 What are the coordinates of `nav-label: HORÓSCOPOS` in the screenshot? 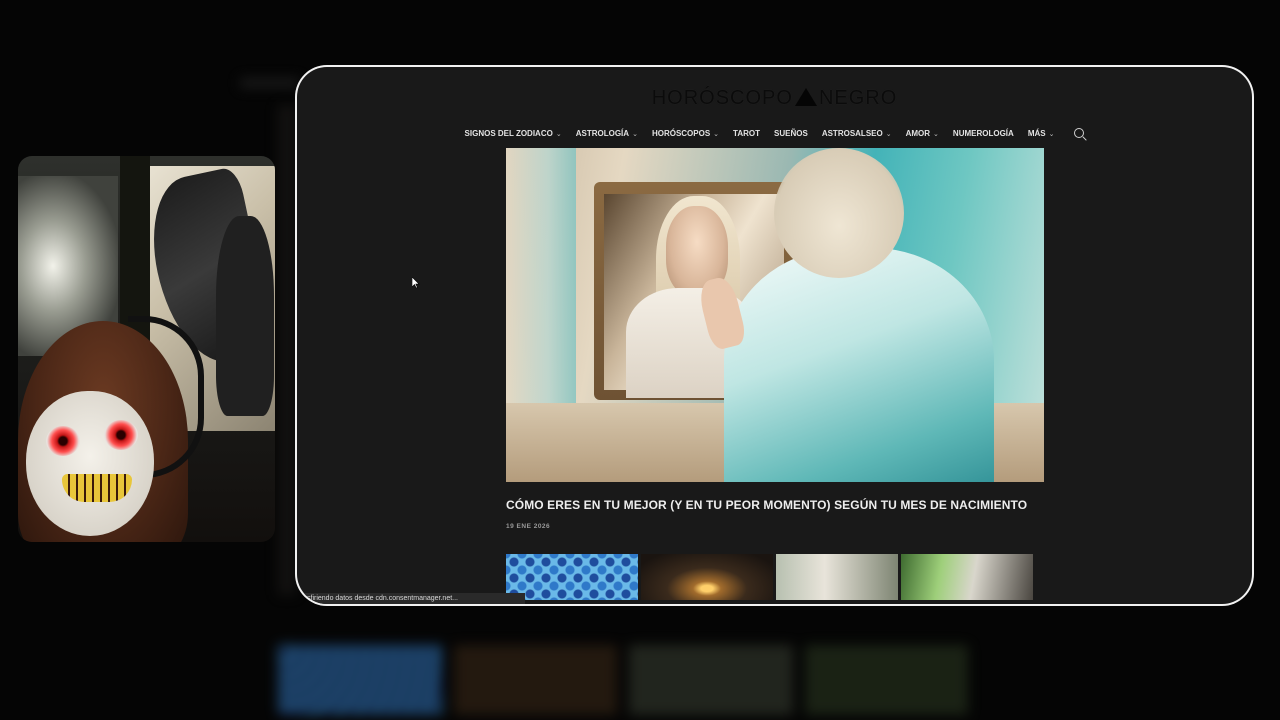 It's located at (681, 133).